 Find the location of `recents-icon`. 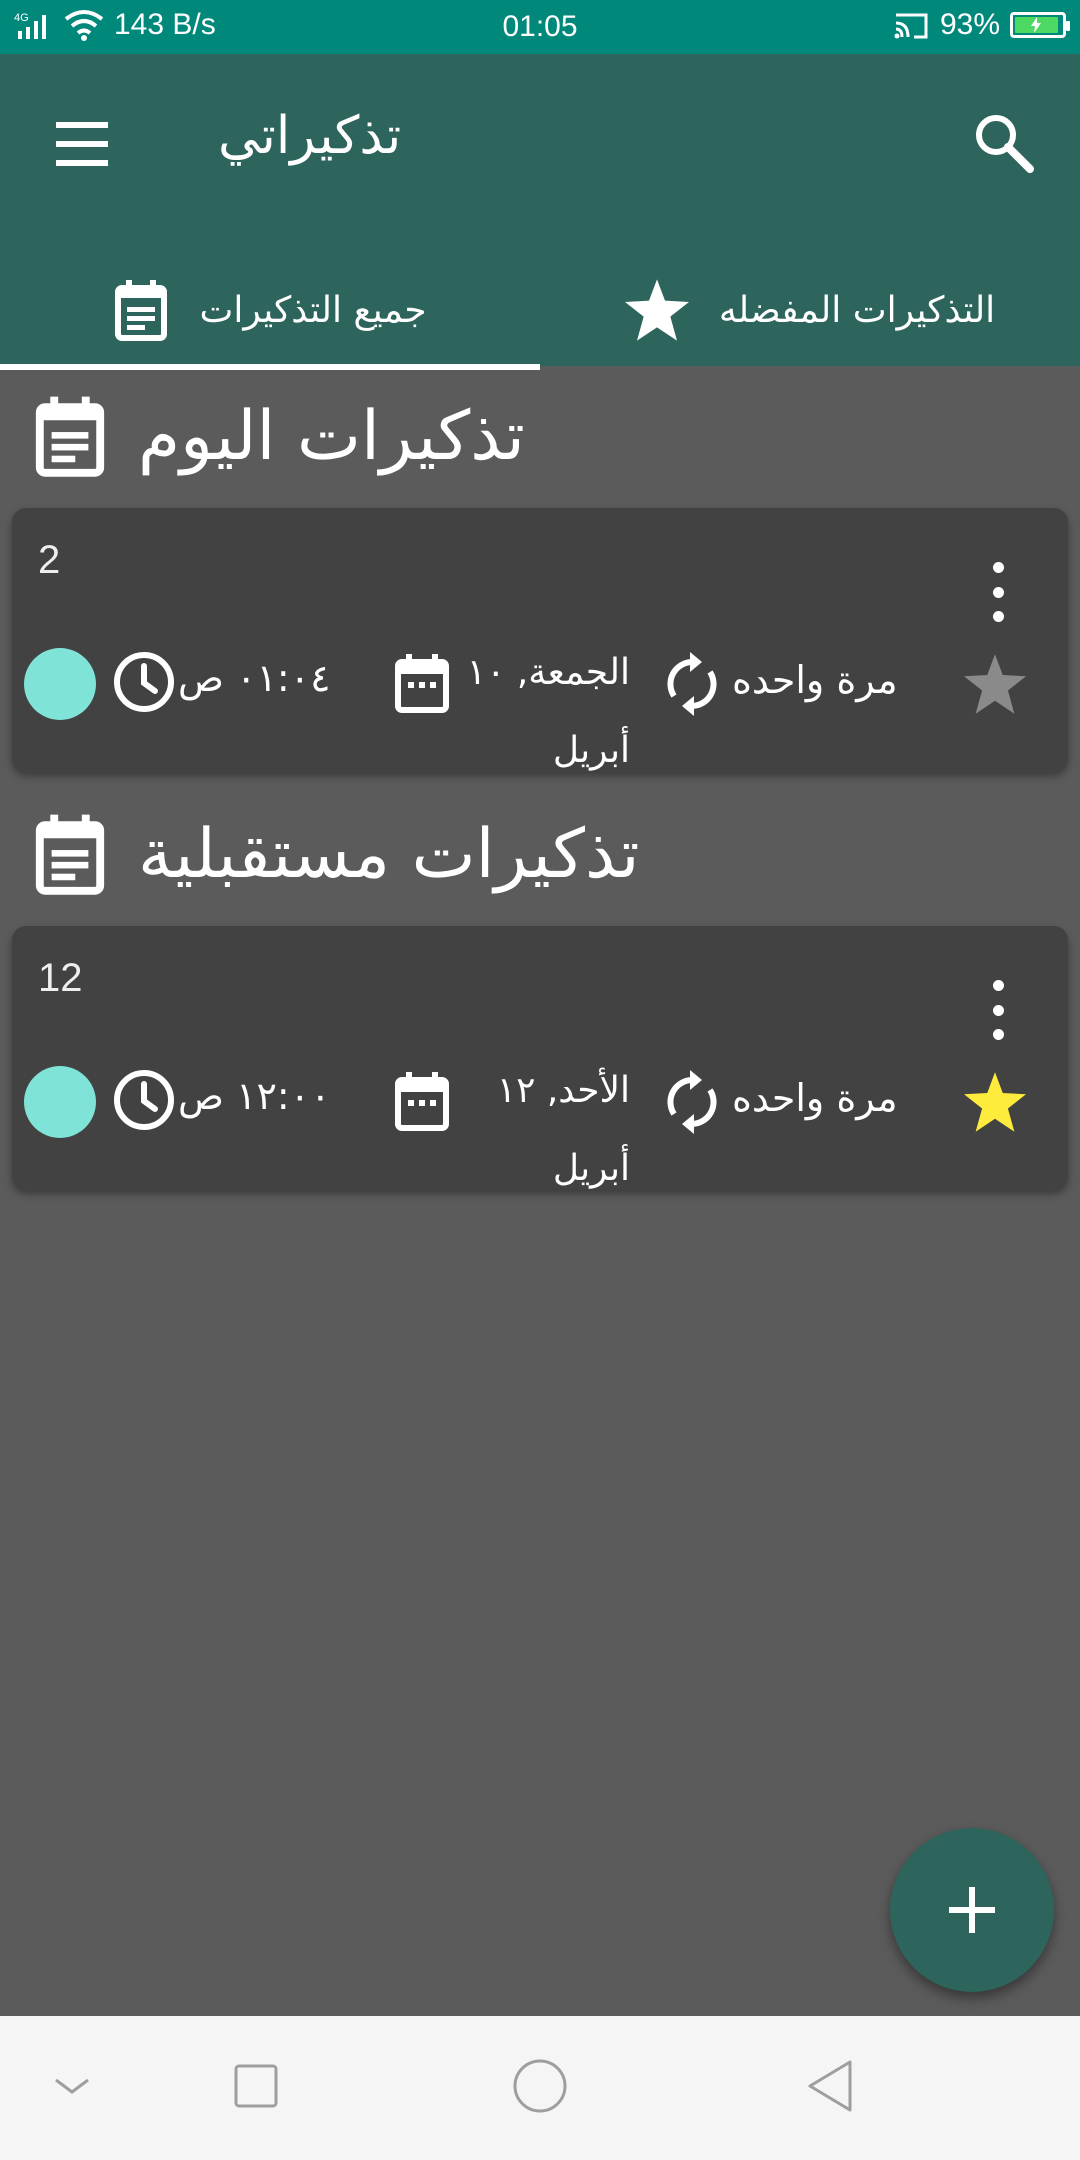

recents-icon is located at coordinates (256, 2086).